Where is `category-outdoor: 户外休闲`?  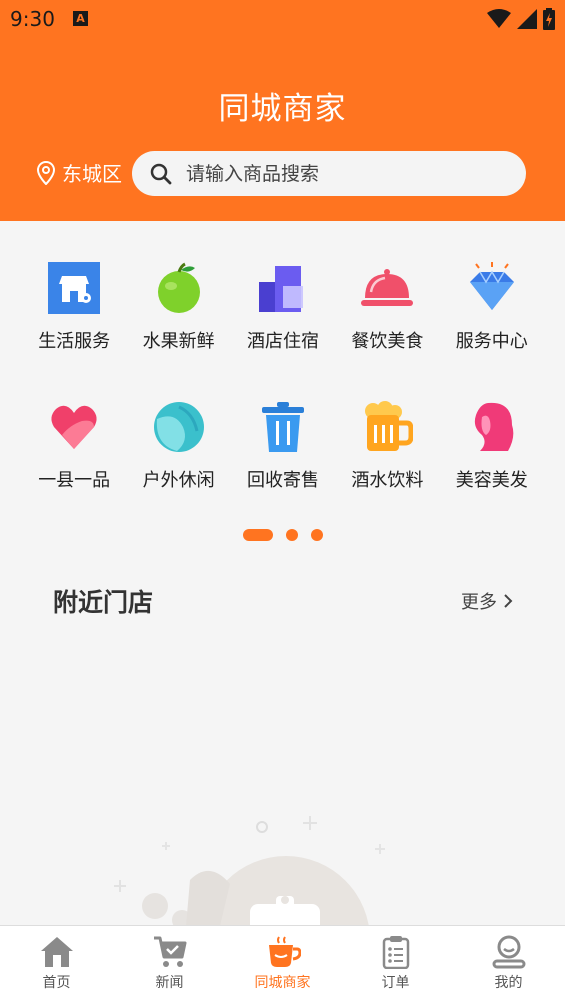 category-outdoor: 户外休闲 is located at coordinates (178, 470).